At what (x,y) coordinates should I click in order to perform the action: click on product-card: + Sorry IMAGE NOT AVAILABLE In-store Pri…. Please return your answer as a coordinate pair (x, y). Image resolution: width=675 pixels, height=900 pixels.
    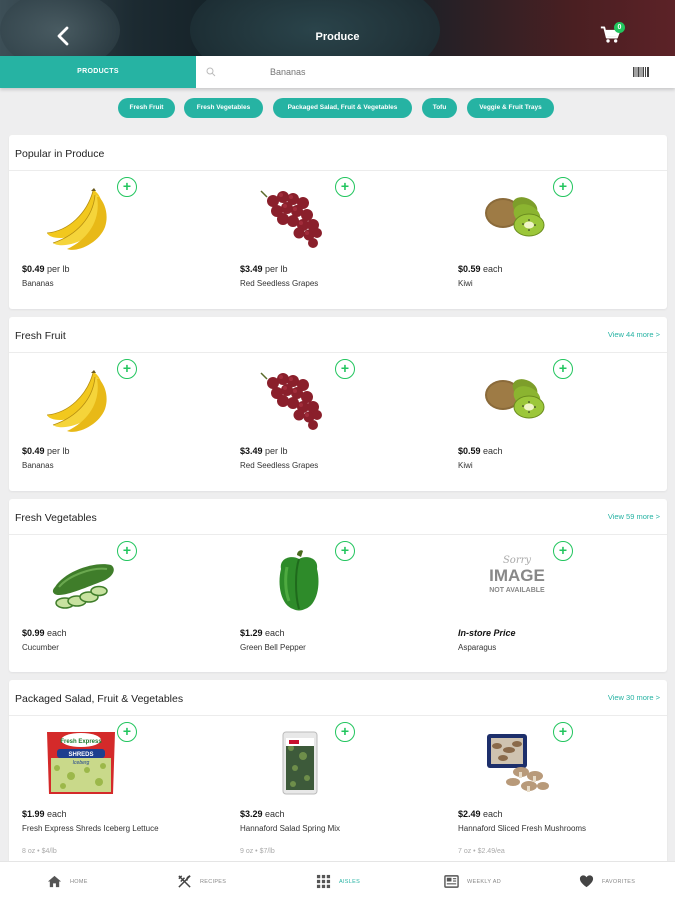
    Looking at the image, I should click on (554, 600).